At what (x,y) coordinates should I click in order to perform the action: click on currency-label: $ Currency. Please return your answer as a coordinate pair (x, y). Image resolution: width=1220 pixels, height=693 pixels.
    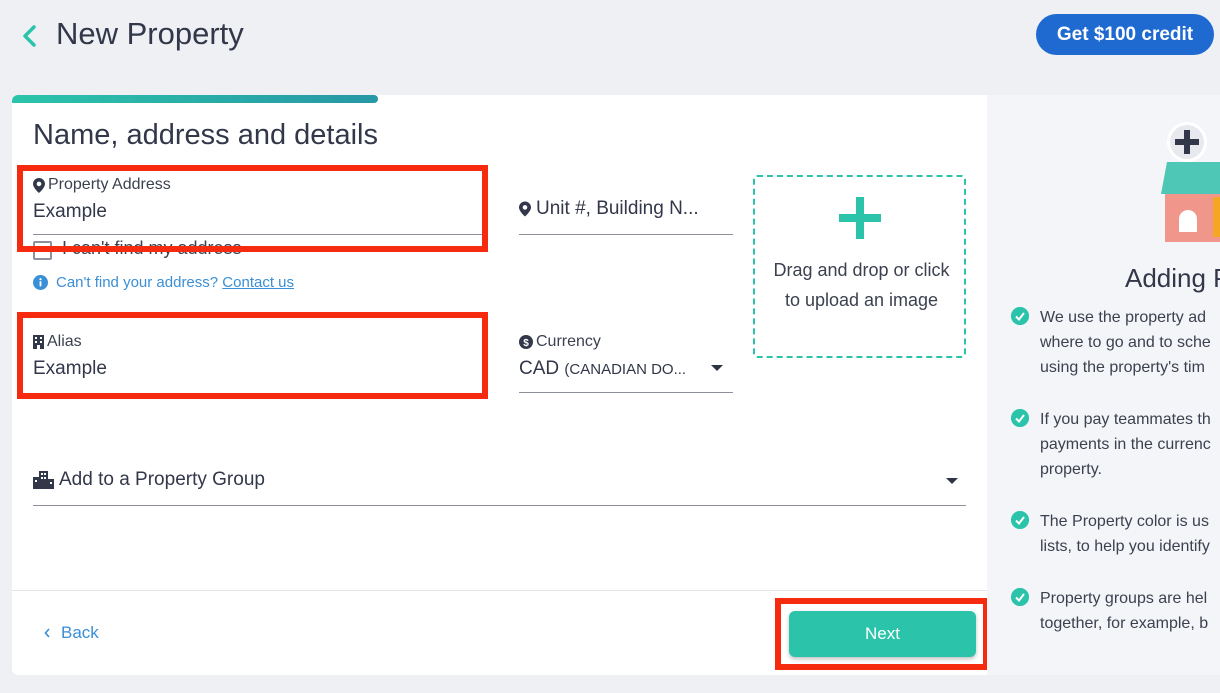
    Looking at the image, I should click on (560, 342).